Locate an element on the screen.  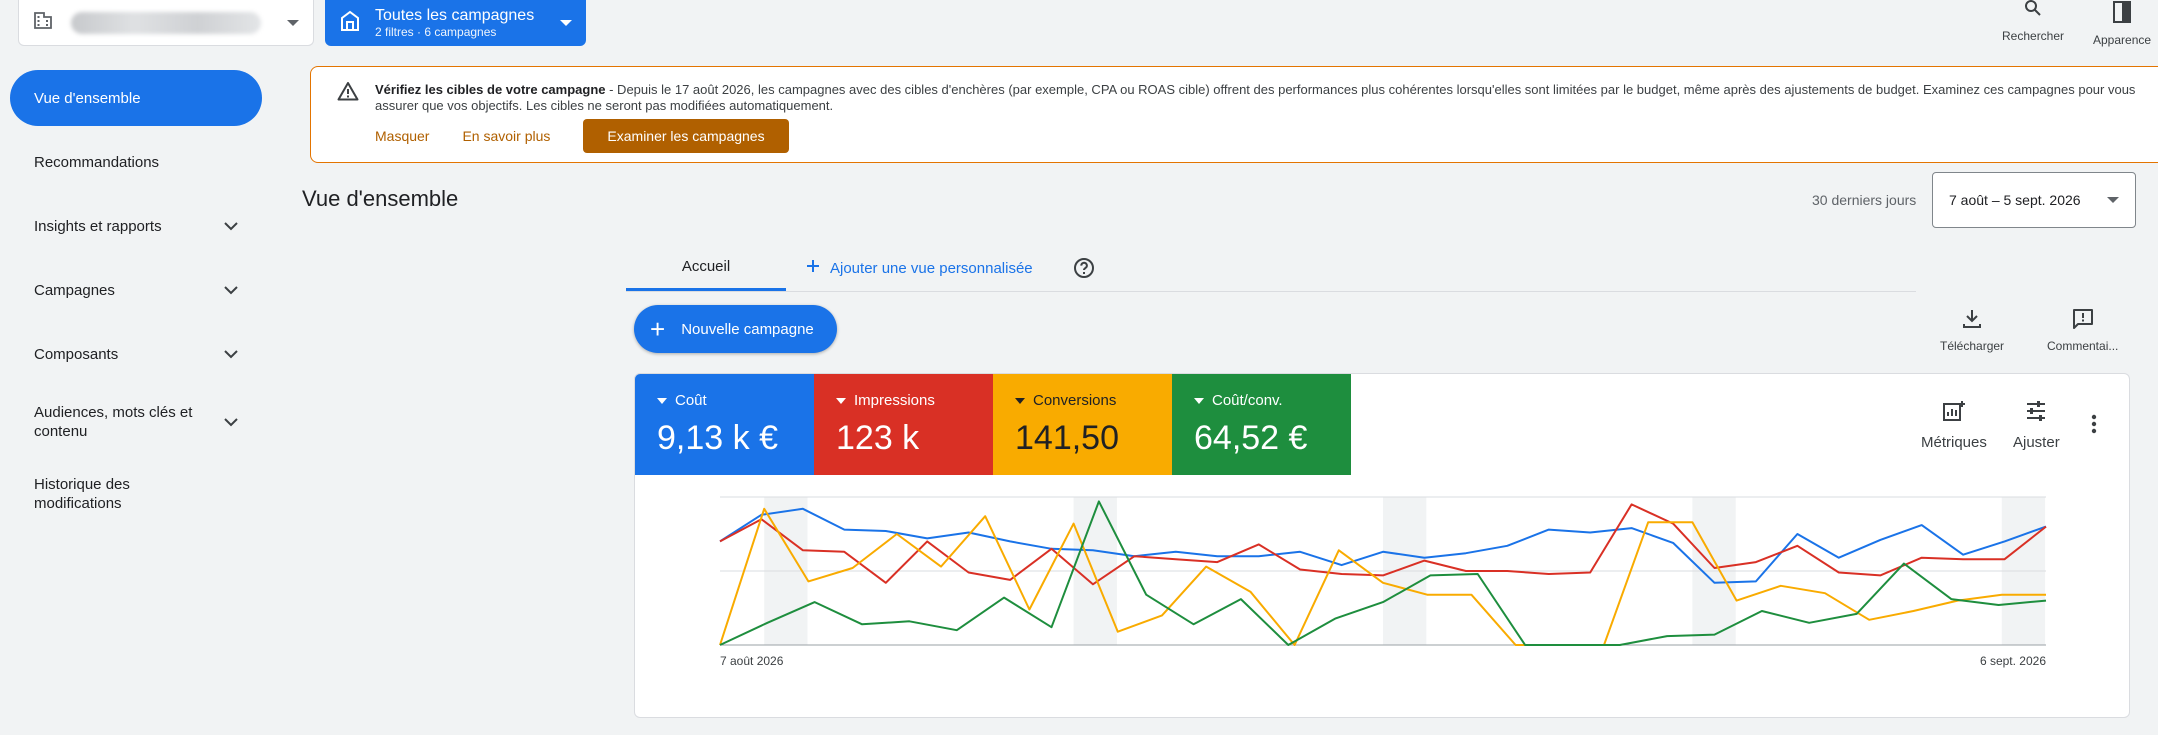
campaign-filter-subtitle: 2 filtres · 6 campagnes is located at coordinates (436, 32).